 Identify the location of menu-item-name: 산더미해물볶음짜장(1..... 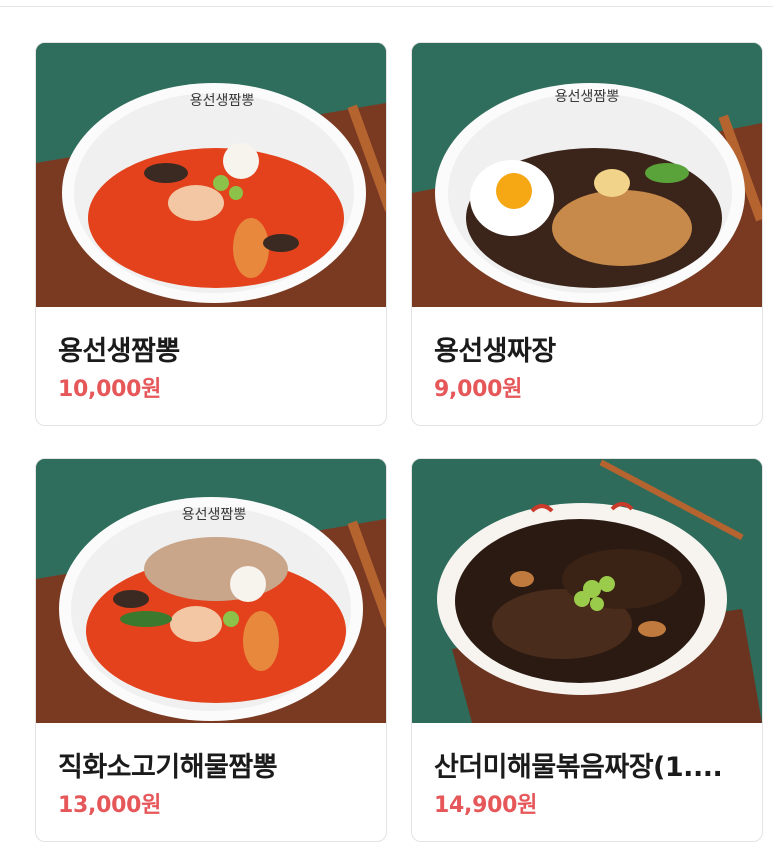
(578, 767).